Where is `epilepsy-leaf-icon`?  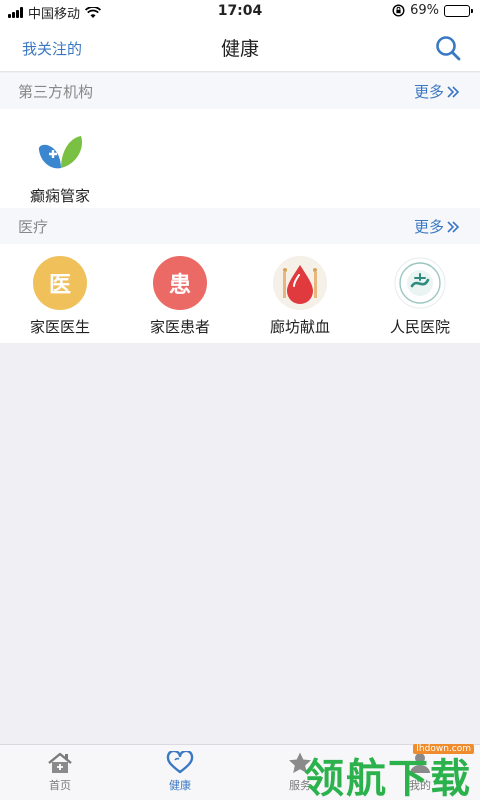
epilepsy-leaf-icon is located at coordinates (60, 152).